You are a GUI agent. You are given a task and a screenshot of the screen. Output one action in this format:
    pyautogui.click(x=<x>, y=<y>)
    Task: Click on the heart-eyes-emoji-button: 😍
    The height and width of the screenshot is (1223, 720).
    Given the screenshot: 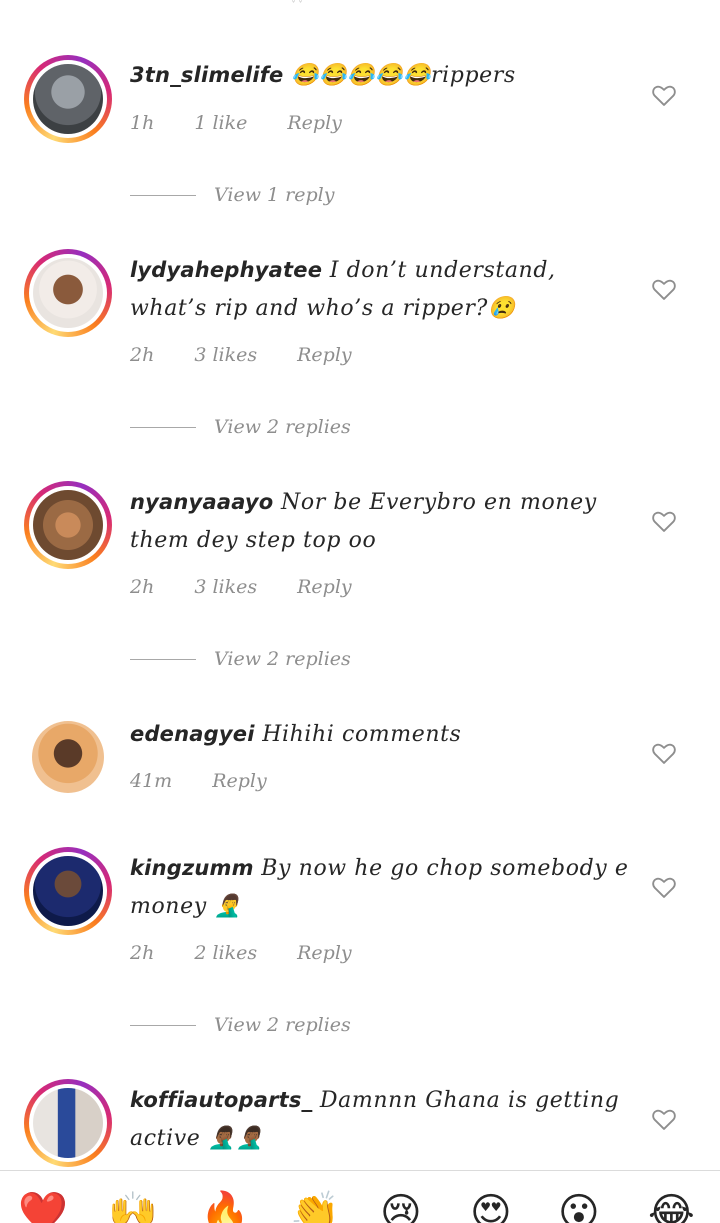 What is the action you would take?
    pyautogui.click(x=491, y=1207)
    